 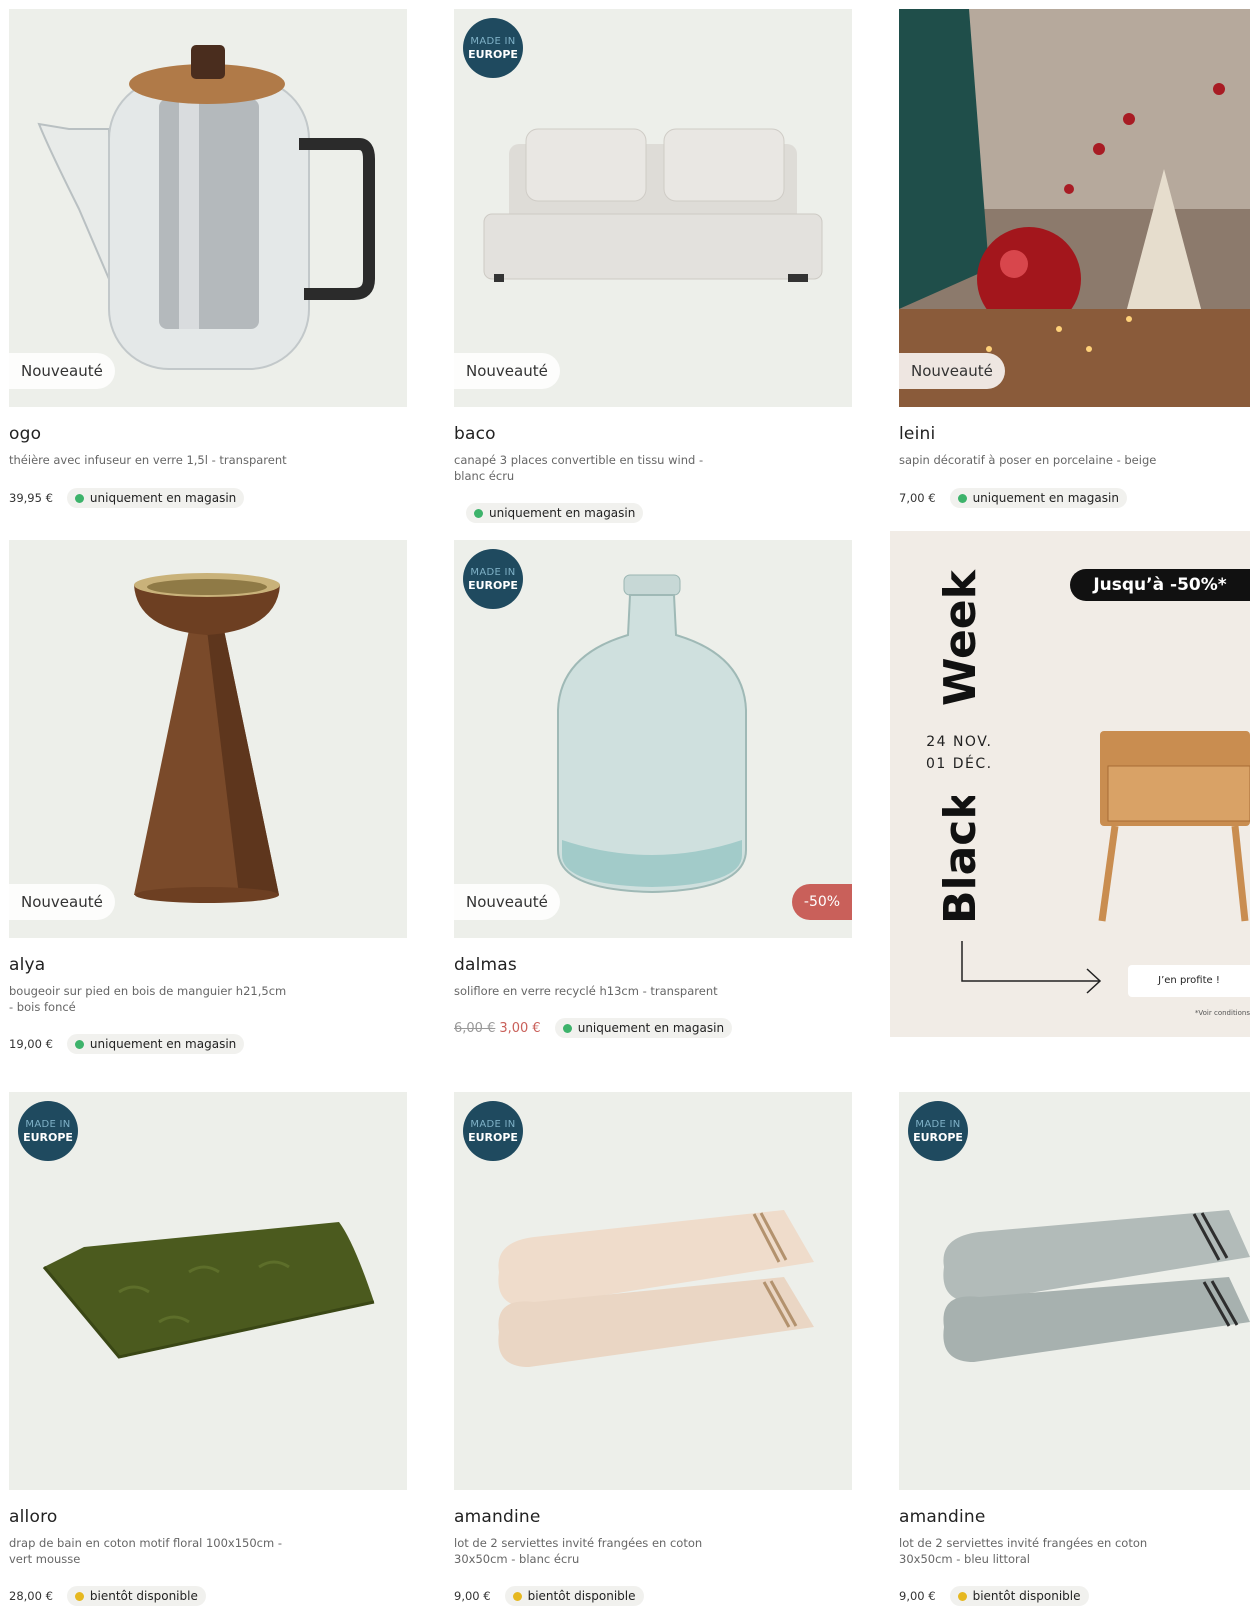 I want to click on product-price: 39,95 €, so click(x=31, y=498).